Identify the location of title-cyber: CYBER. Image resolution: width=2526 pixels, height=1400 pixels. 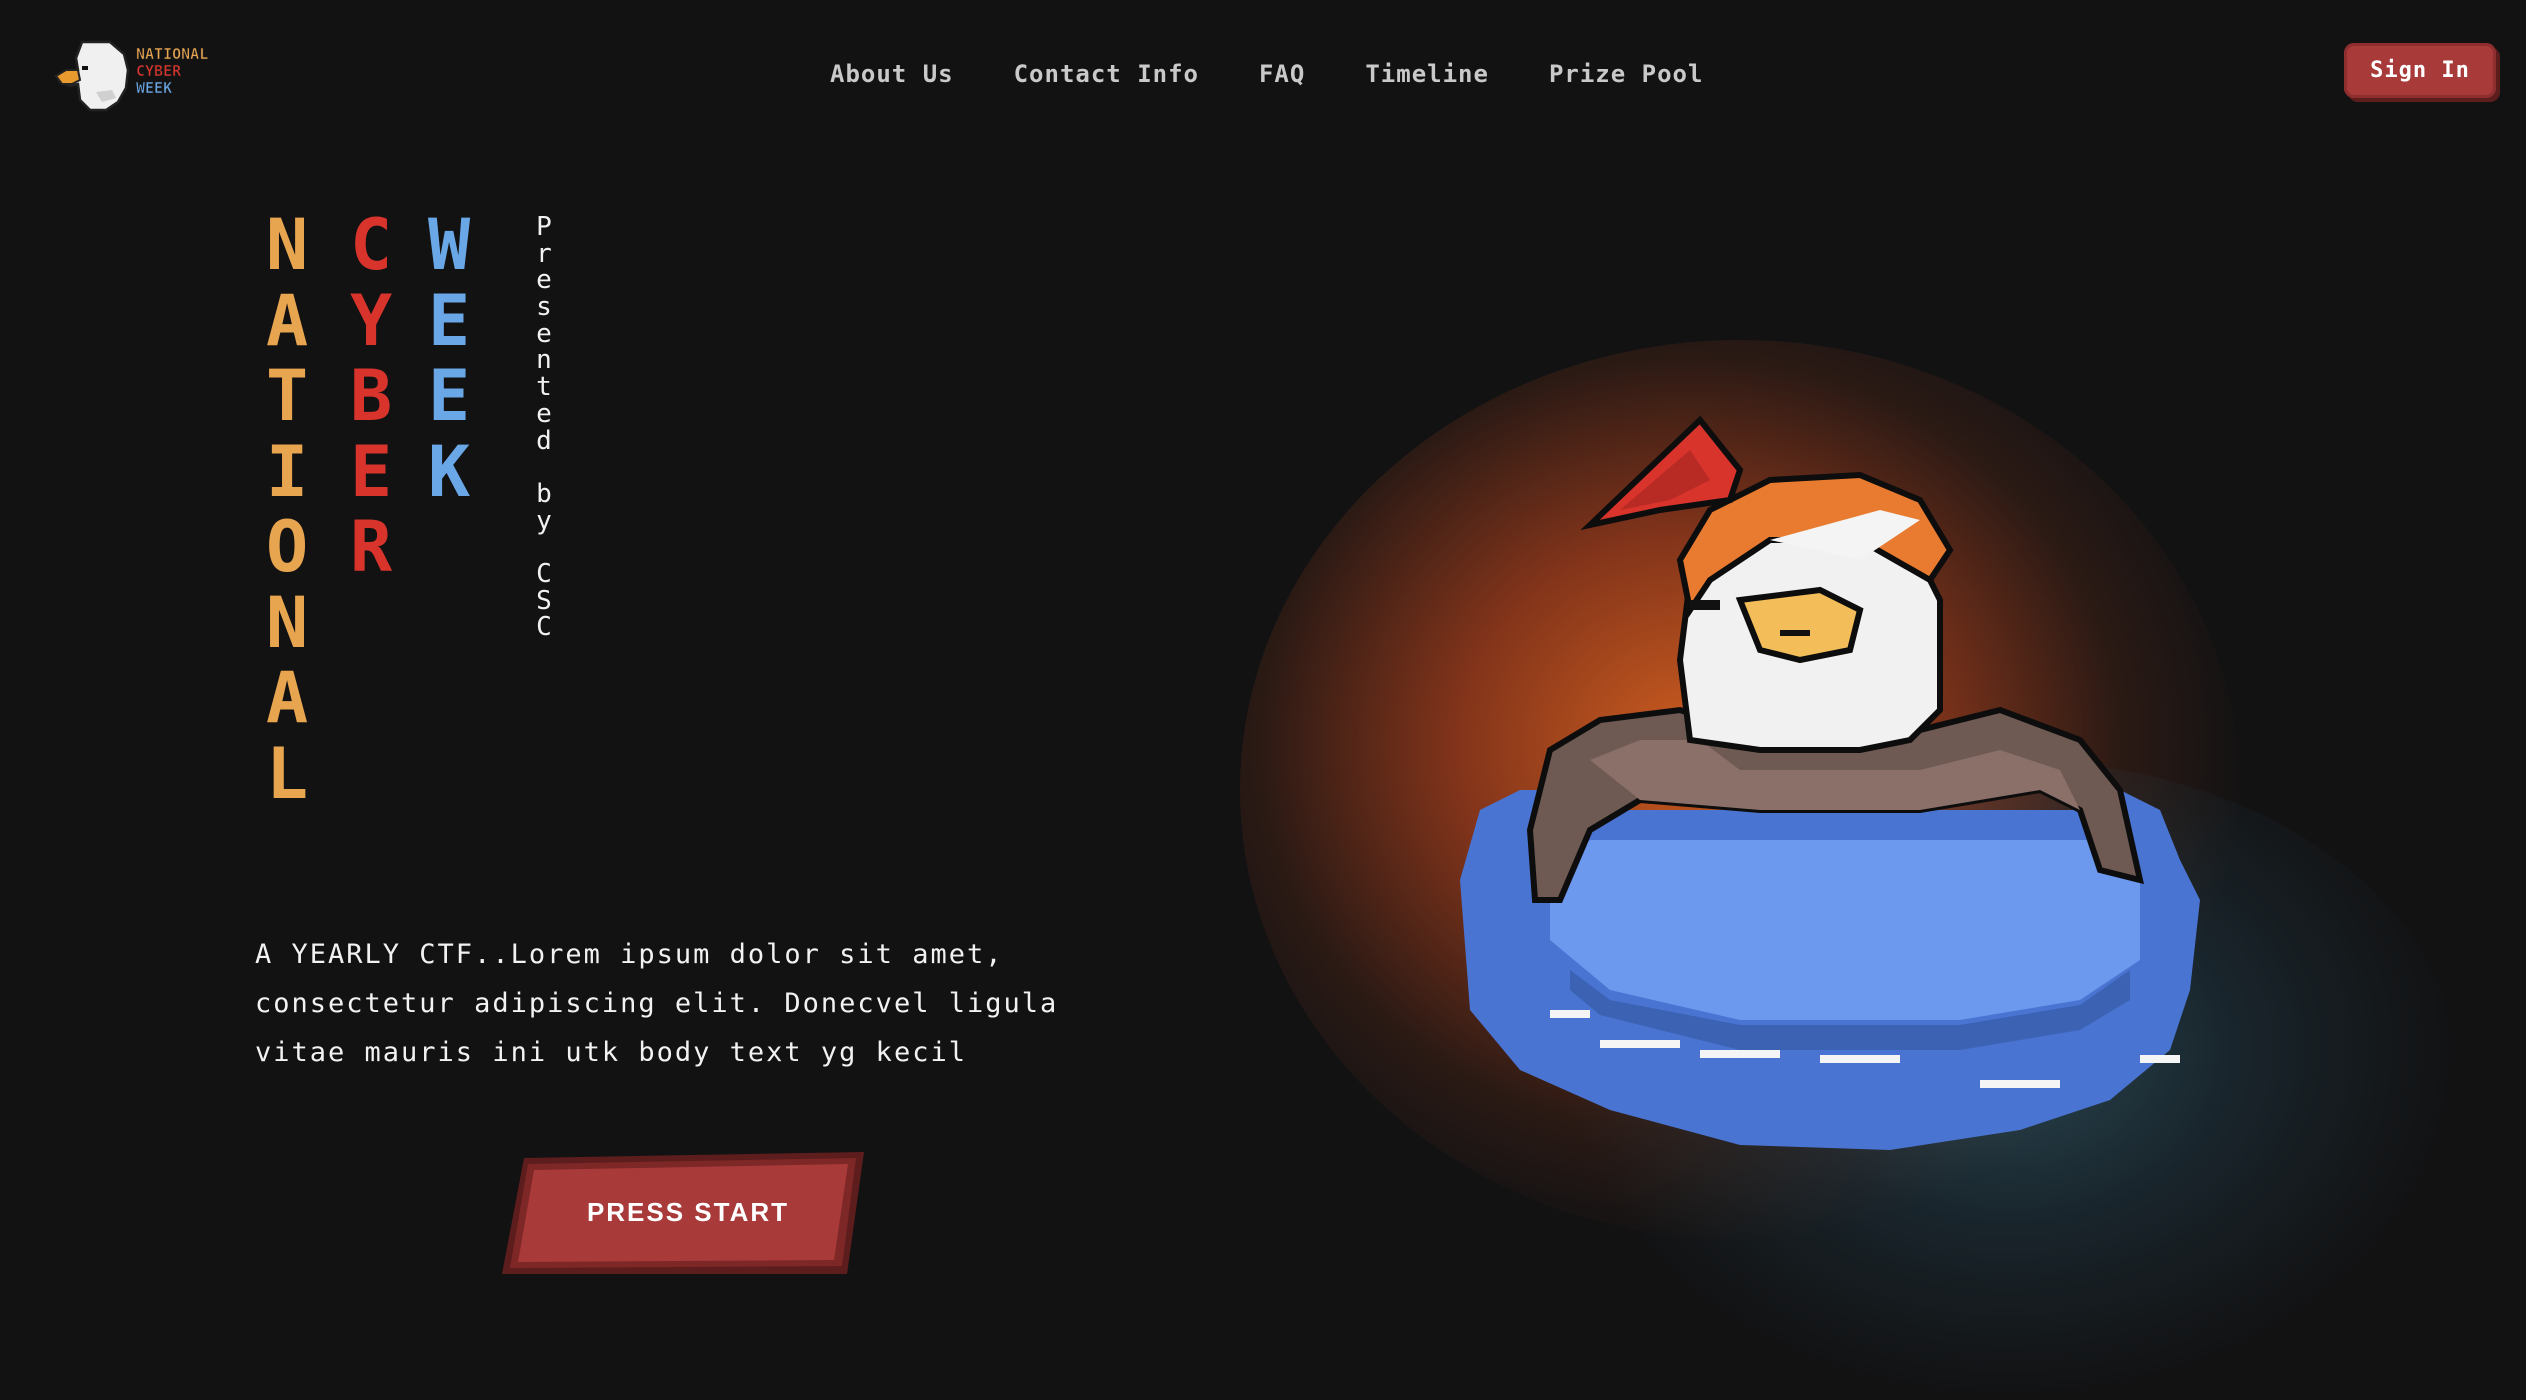
(371, 396).